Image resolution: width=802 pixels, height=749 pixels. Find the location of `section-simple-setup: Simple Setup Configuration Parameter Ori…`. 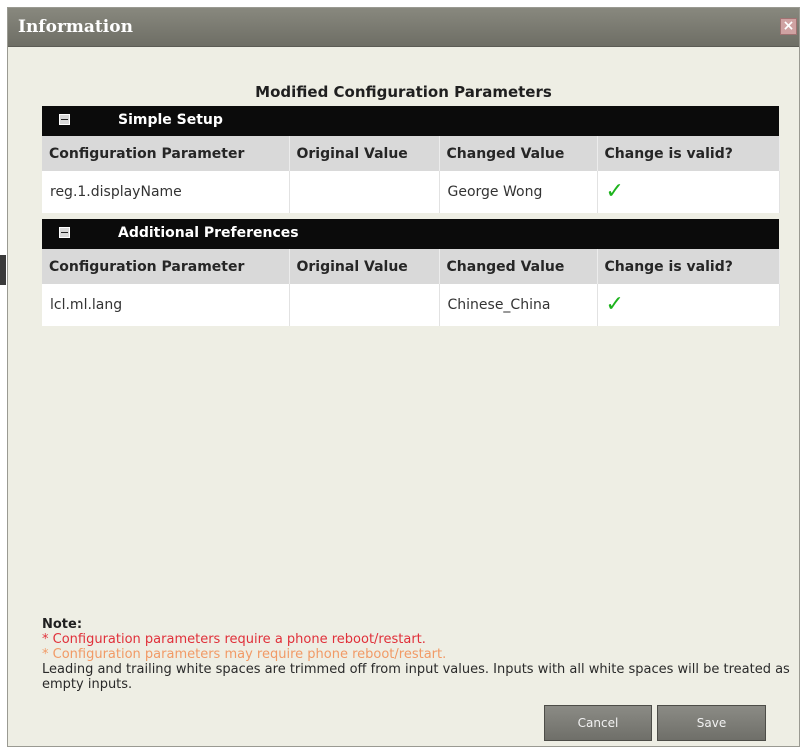

section-simple-setup: Simple Setup Configuration Parameter Ori… is located at coordinates (411, 159).